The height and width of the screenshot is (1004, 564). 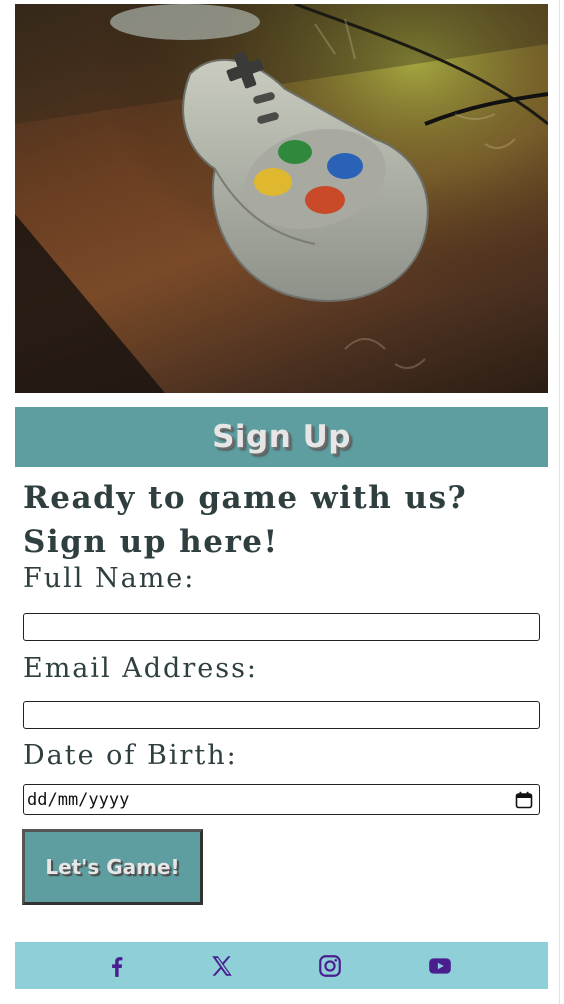 I want to click on dob-input: dd/mm/yyyy, so click(x=281, y=799).